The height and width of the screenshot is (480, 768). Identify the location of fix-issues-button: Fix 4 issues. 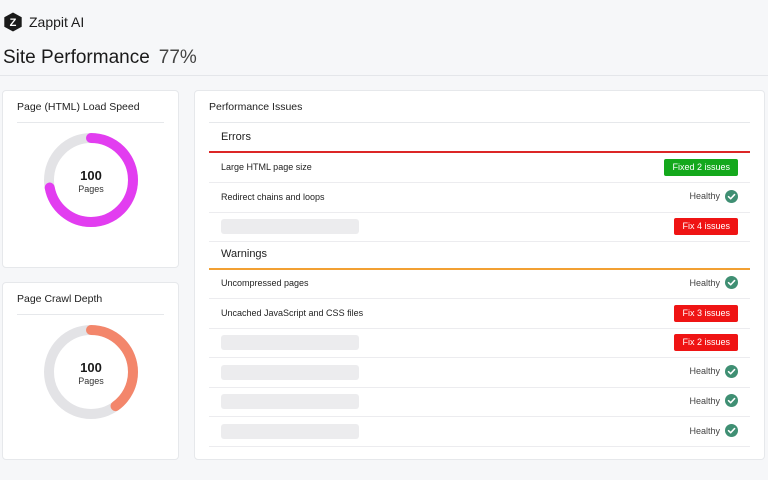
(706, 227).